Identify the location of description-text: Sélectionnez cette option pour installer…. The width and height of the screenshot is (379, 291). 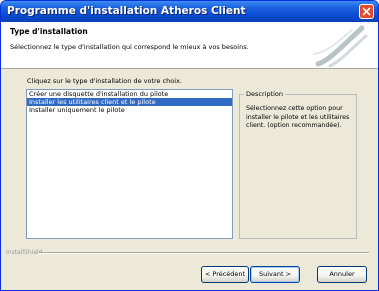
(298, 117).